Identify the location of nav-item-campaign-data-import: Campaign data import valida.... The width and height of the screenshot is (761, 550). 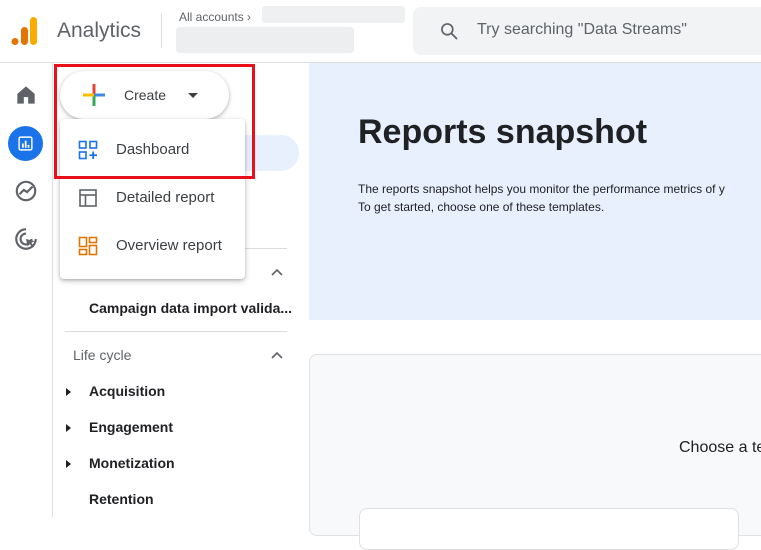
(190, 308).